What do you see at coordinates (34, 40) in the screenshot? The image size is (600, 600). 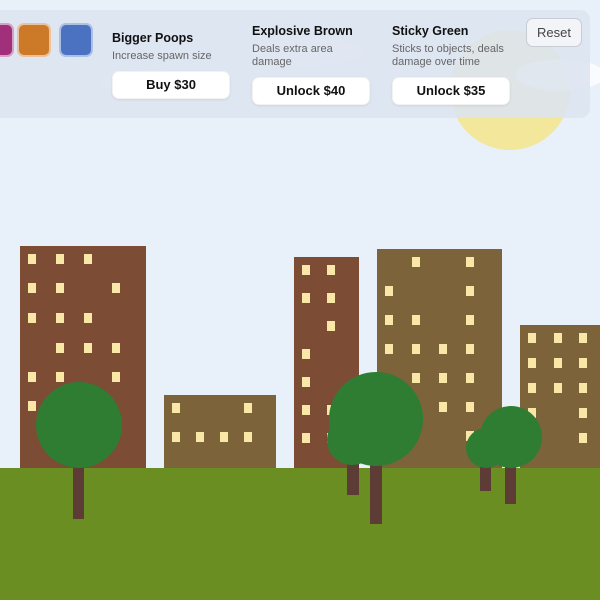 I see `orange-swatch` at bounding box center [34, 40].